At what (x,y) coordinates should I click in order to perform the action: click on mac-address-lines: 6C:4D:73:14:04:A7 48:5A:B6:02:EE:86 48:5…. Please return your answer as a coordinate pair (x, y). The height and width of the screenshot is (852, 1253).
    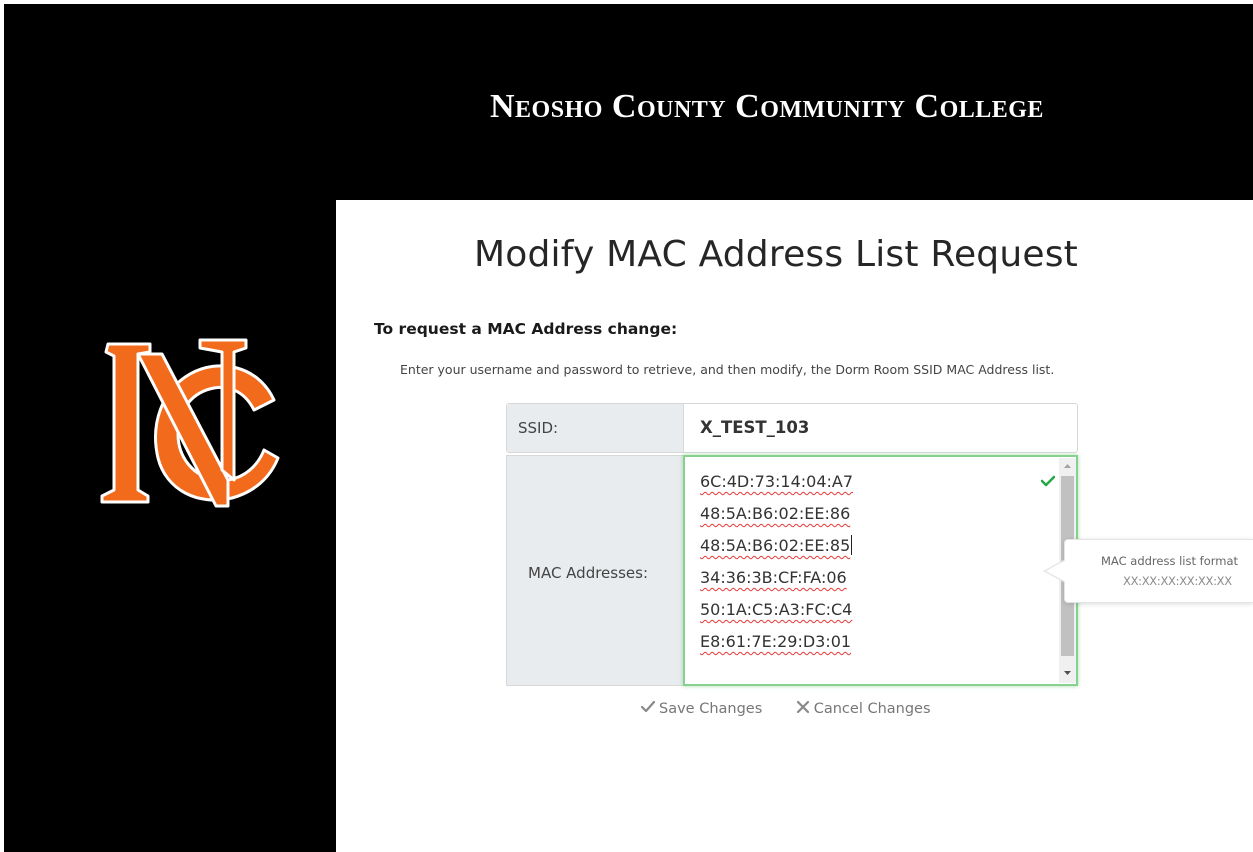
    Looking at the image, I should click on (776, 565).